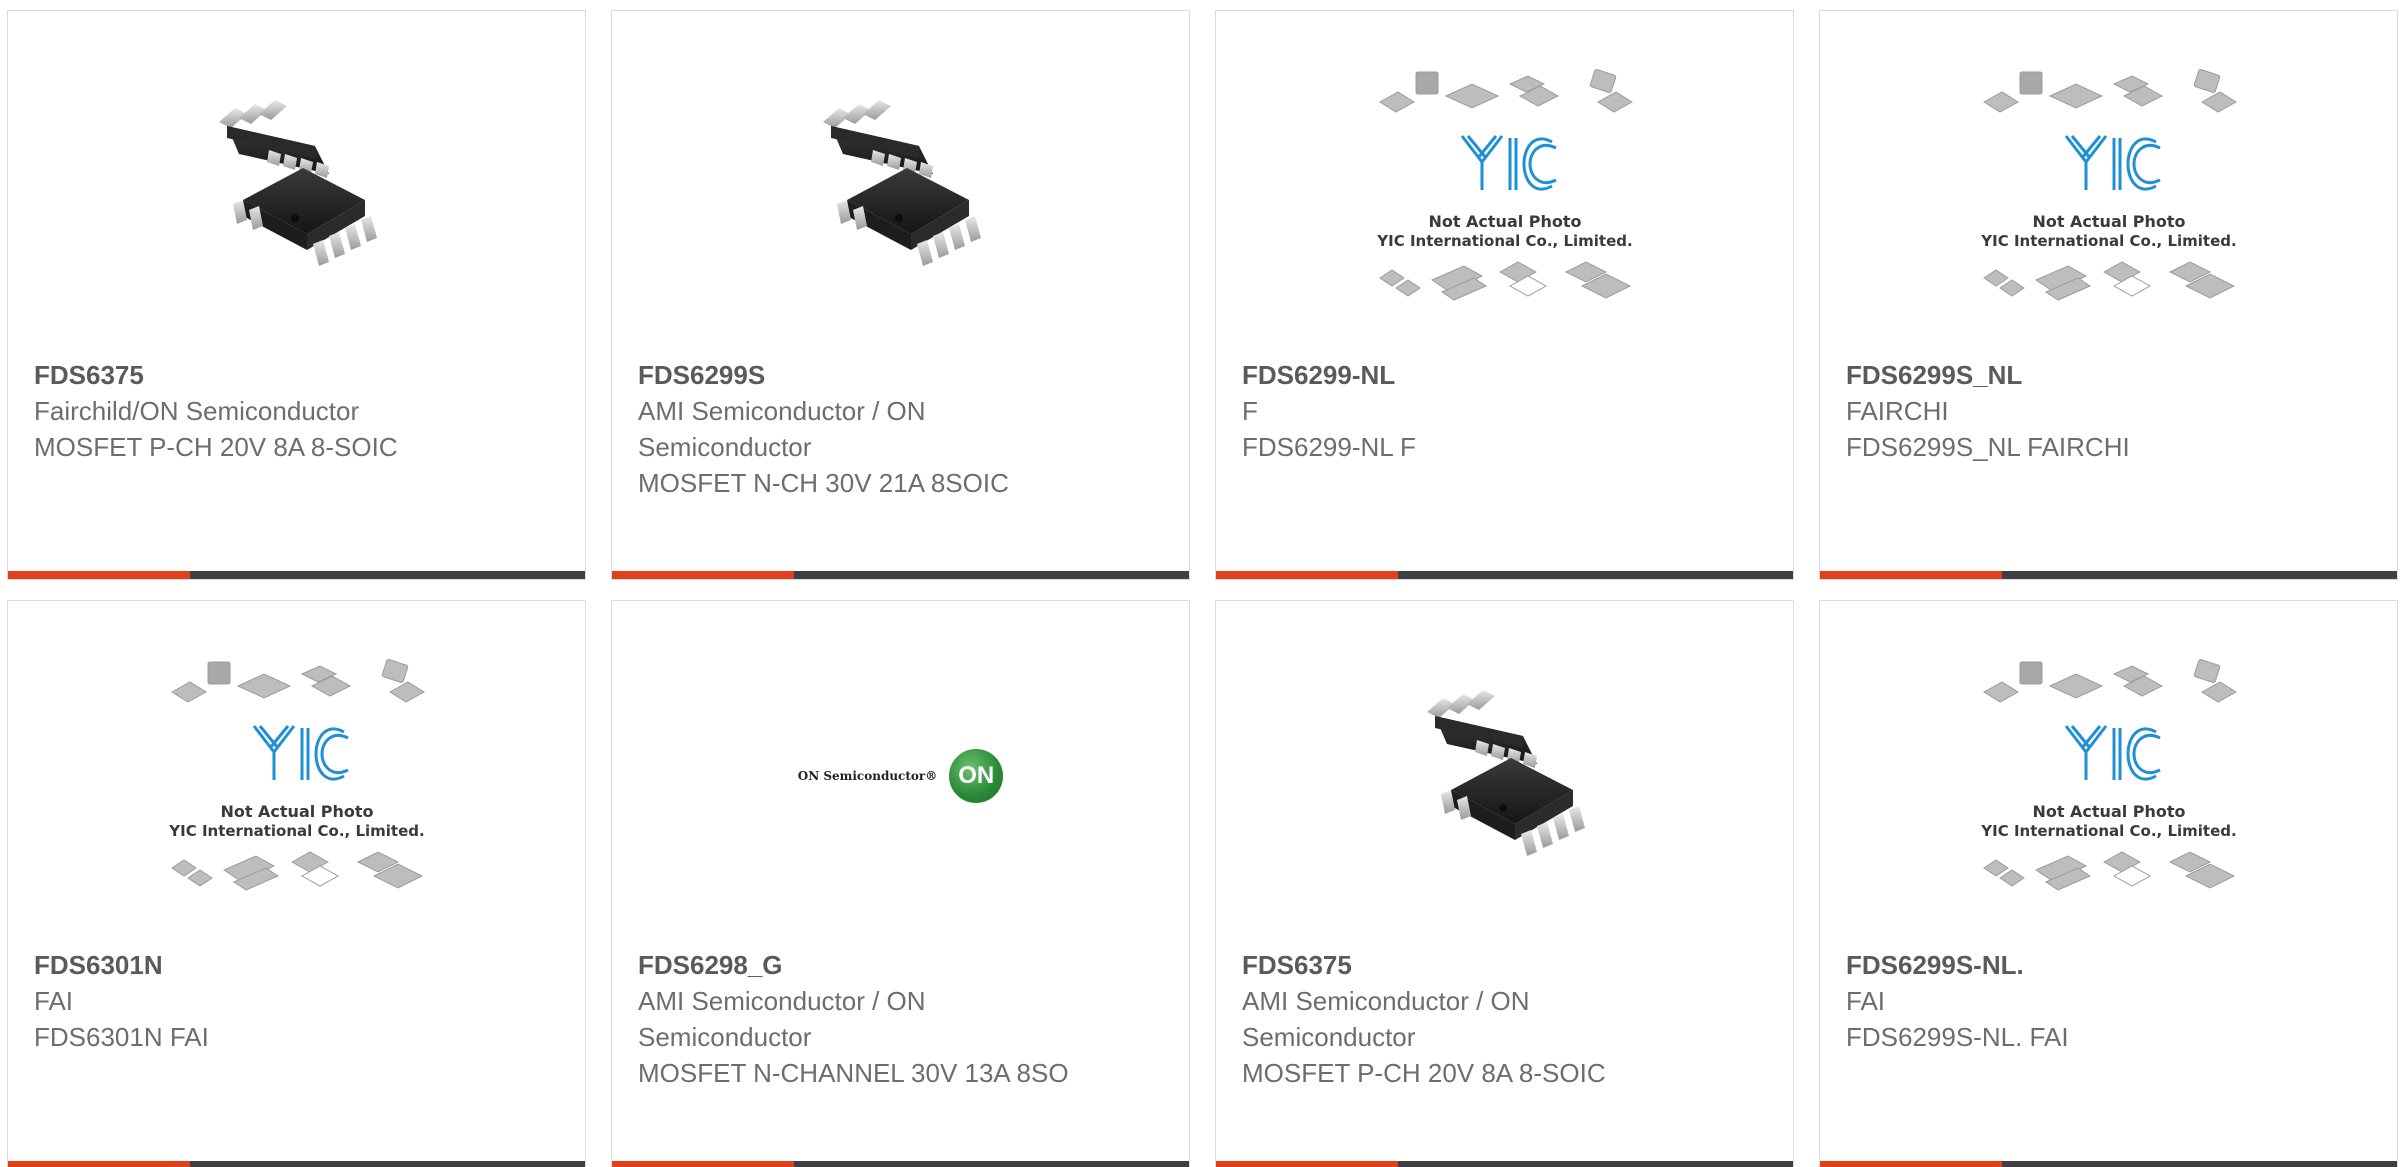 This screenshot has width=2400, height=1167. I want to click on product-info: FDS6299S-NL. FAI FDS6299S-NL. FAI, so click(2061, 1001).